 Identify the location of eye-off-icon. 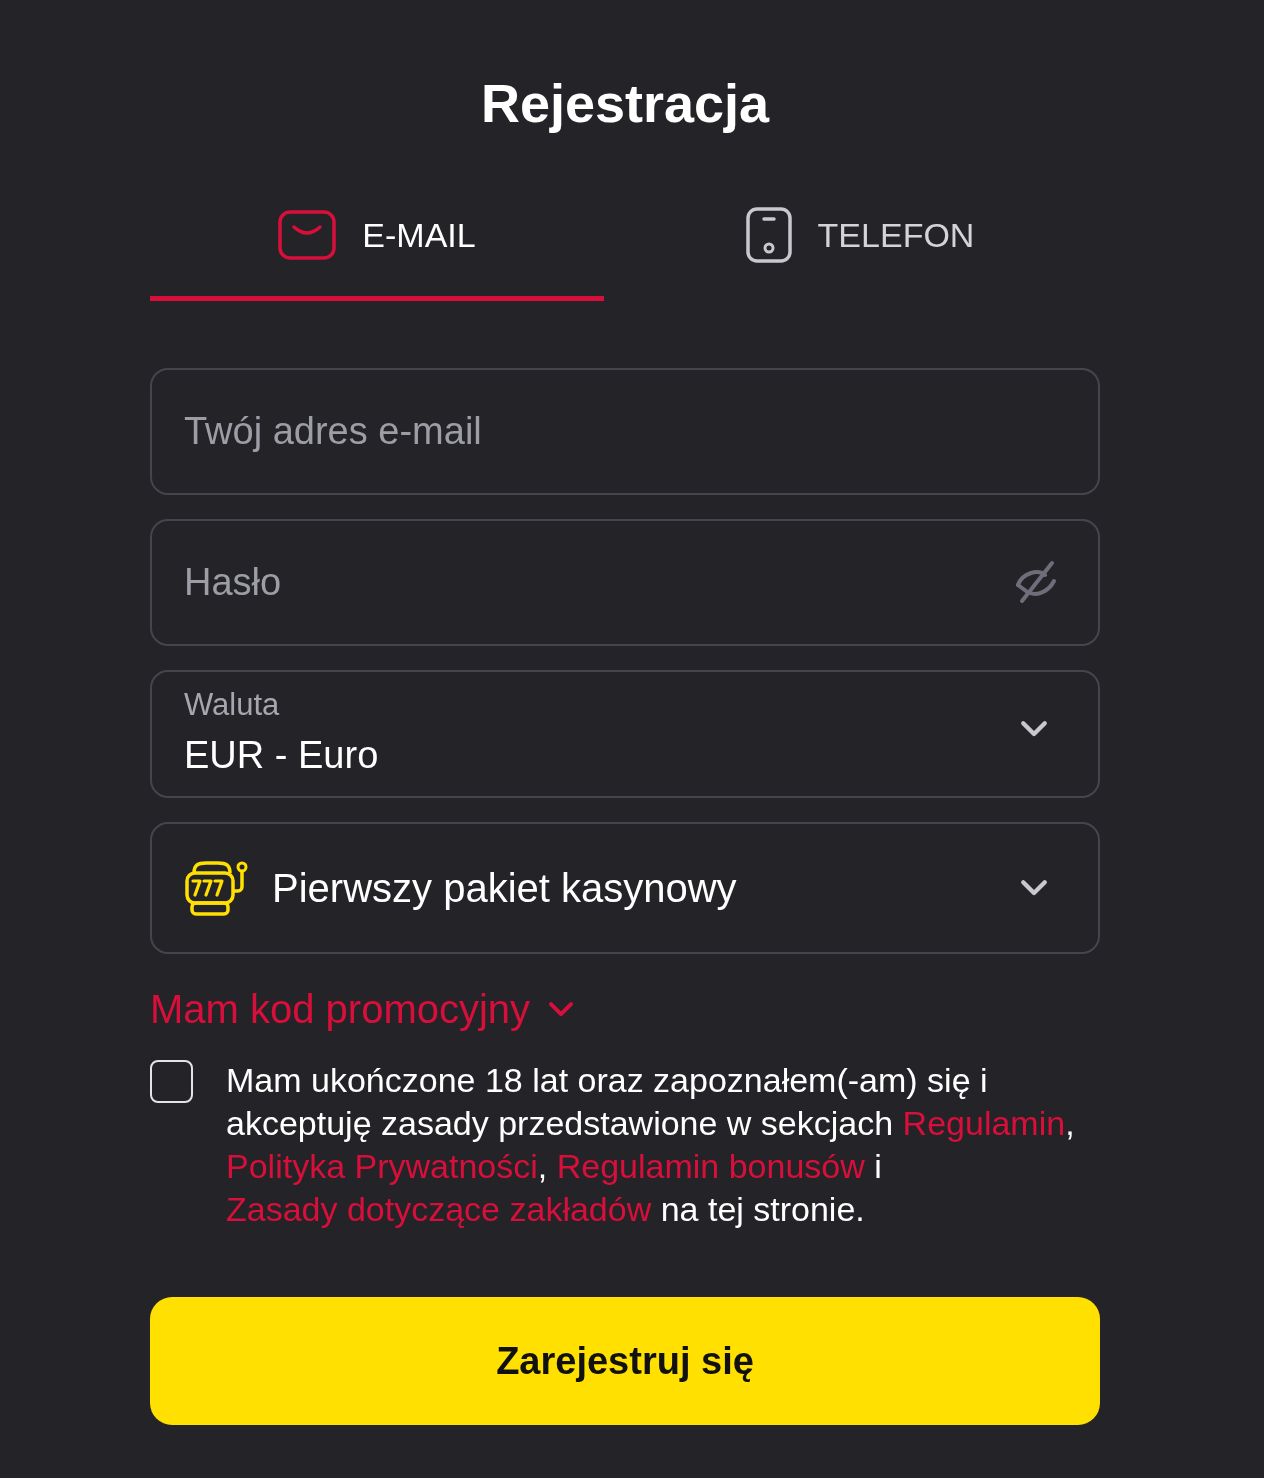
(1036, 582).